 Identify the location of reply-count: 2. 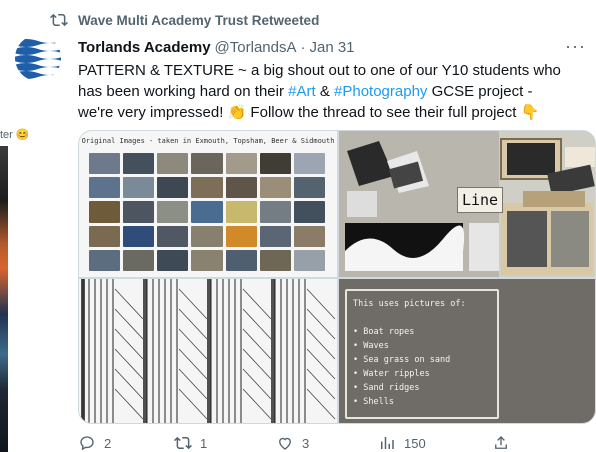
(108, 443).